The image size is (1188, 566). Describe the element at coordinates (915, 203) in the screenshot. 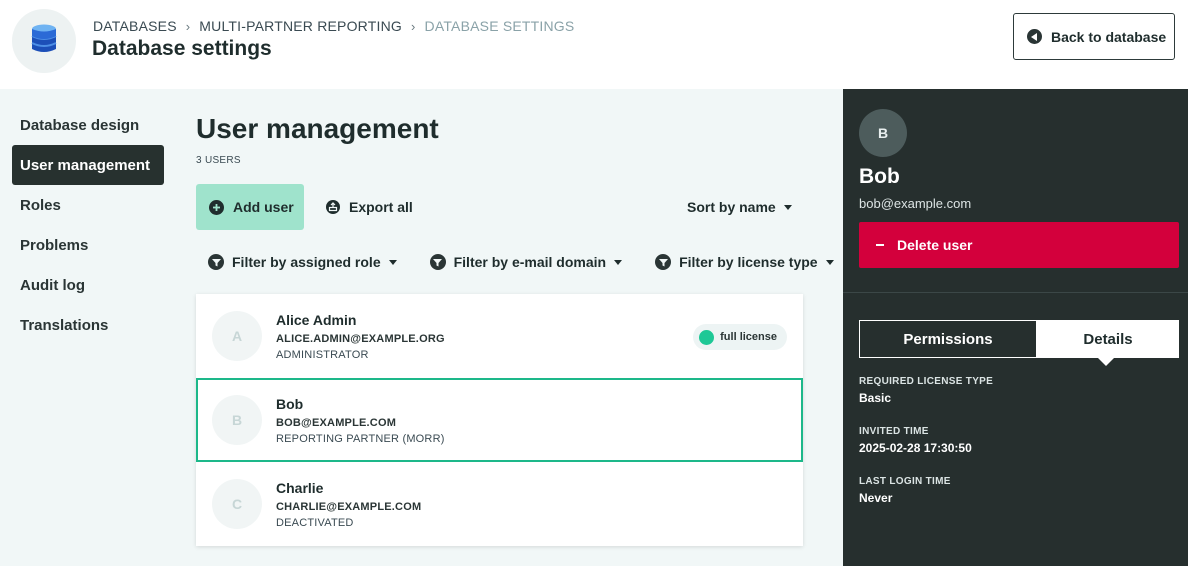

I see `panel-user-email: bob@example.com` at that location.